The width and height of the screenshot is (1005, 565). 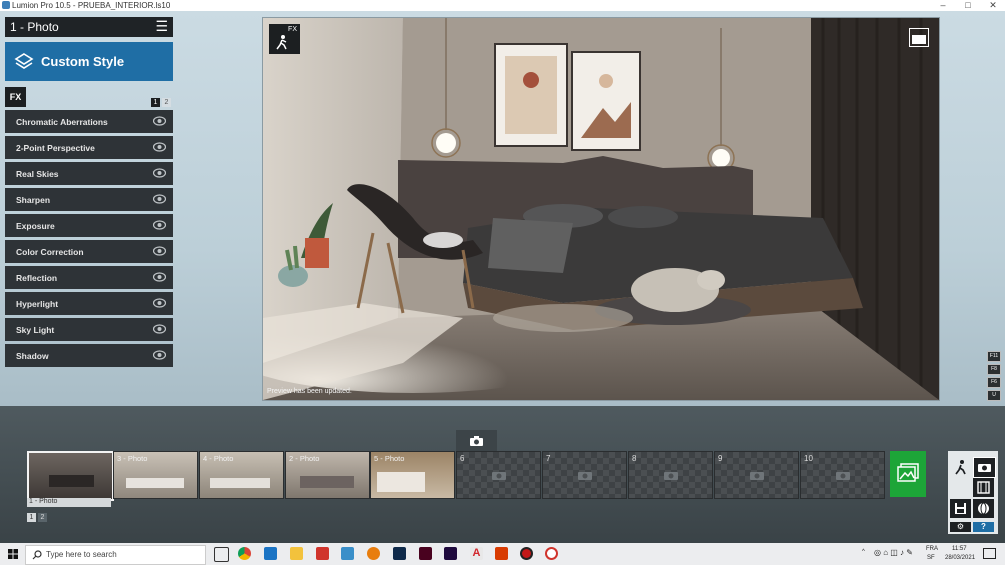 I want to click on windows-start-icon, so click(x=13, y=554).